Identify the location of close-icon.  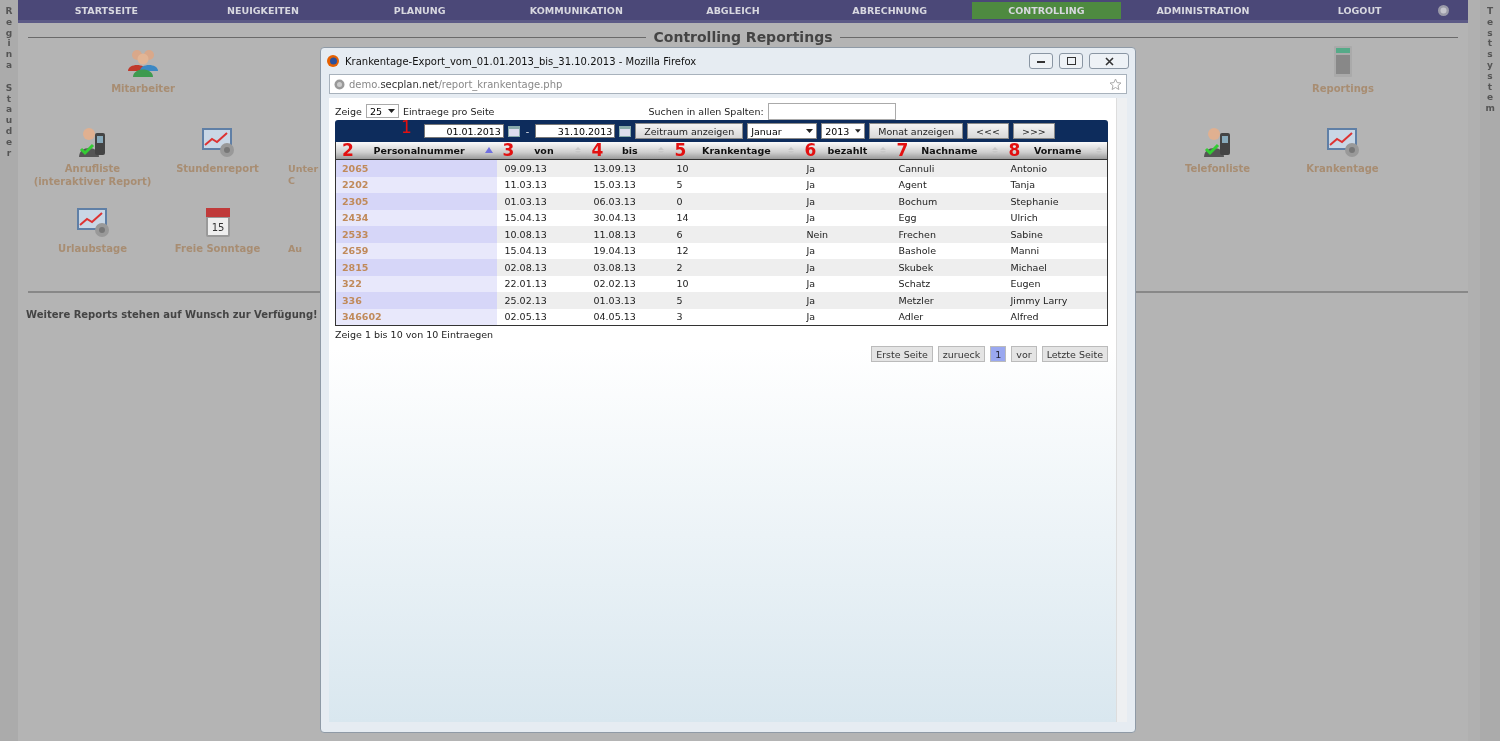
(1109, 61).